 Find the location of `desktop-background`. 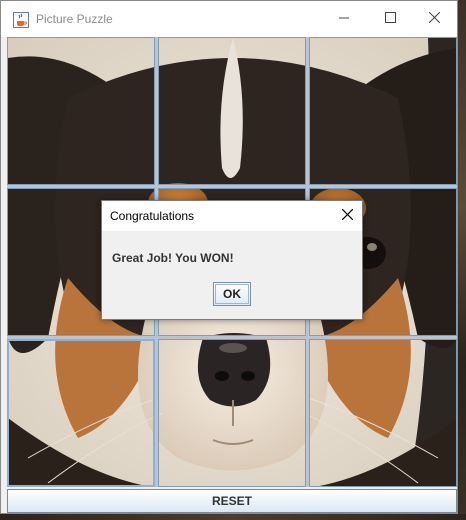

desktop-background is located at coordinates (462, 260).